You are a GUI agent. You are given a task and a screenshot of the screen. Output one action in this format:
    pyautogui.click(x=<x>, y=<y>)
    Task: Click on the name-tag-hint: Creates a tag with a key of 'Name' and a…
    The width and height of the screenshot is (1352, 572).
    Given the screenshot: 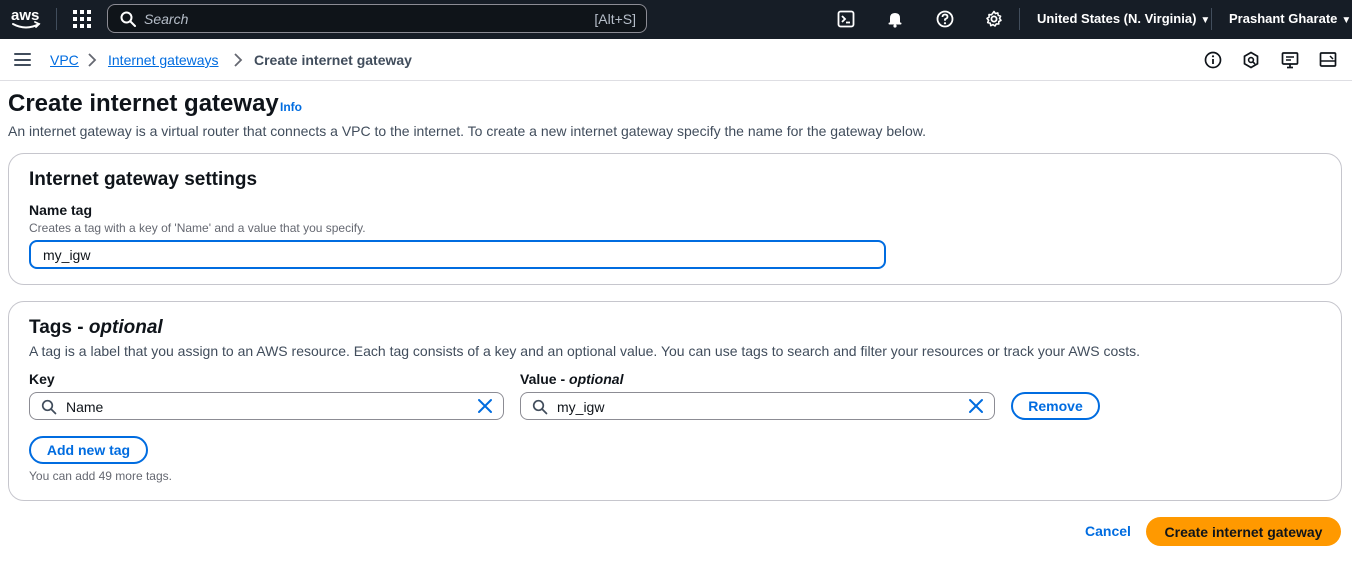 What is the action you would take?
    pyautogui.click(x=197, y=228)
    